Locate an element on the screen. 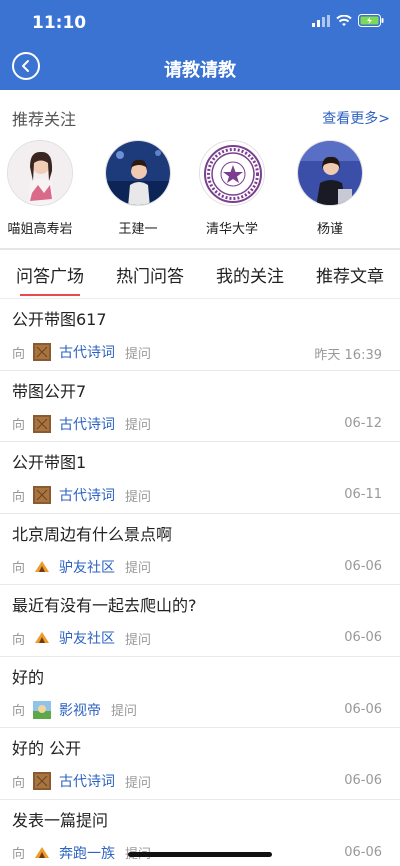 The height and width of the screenshot is (866, 400). recommend-item: 王建一 is located at coordinates (138, 188).